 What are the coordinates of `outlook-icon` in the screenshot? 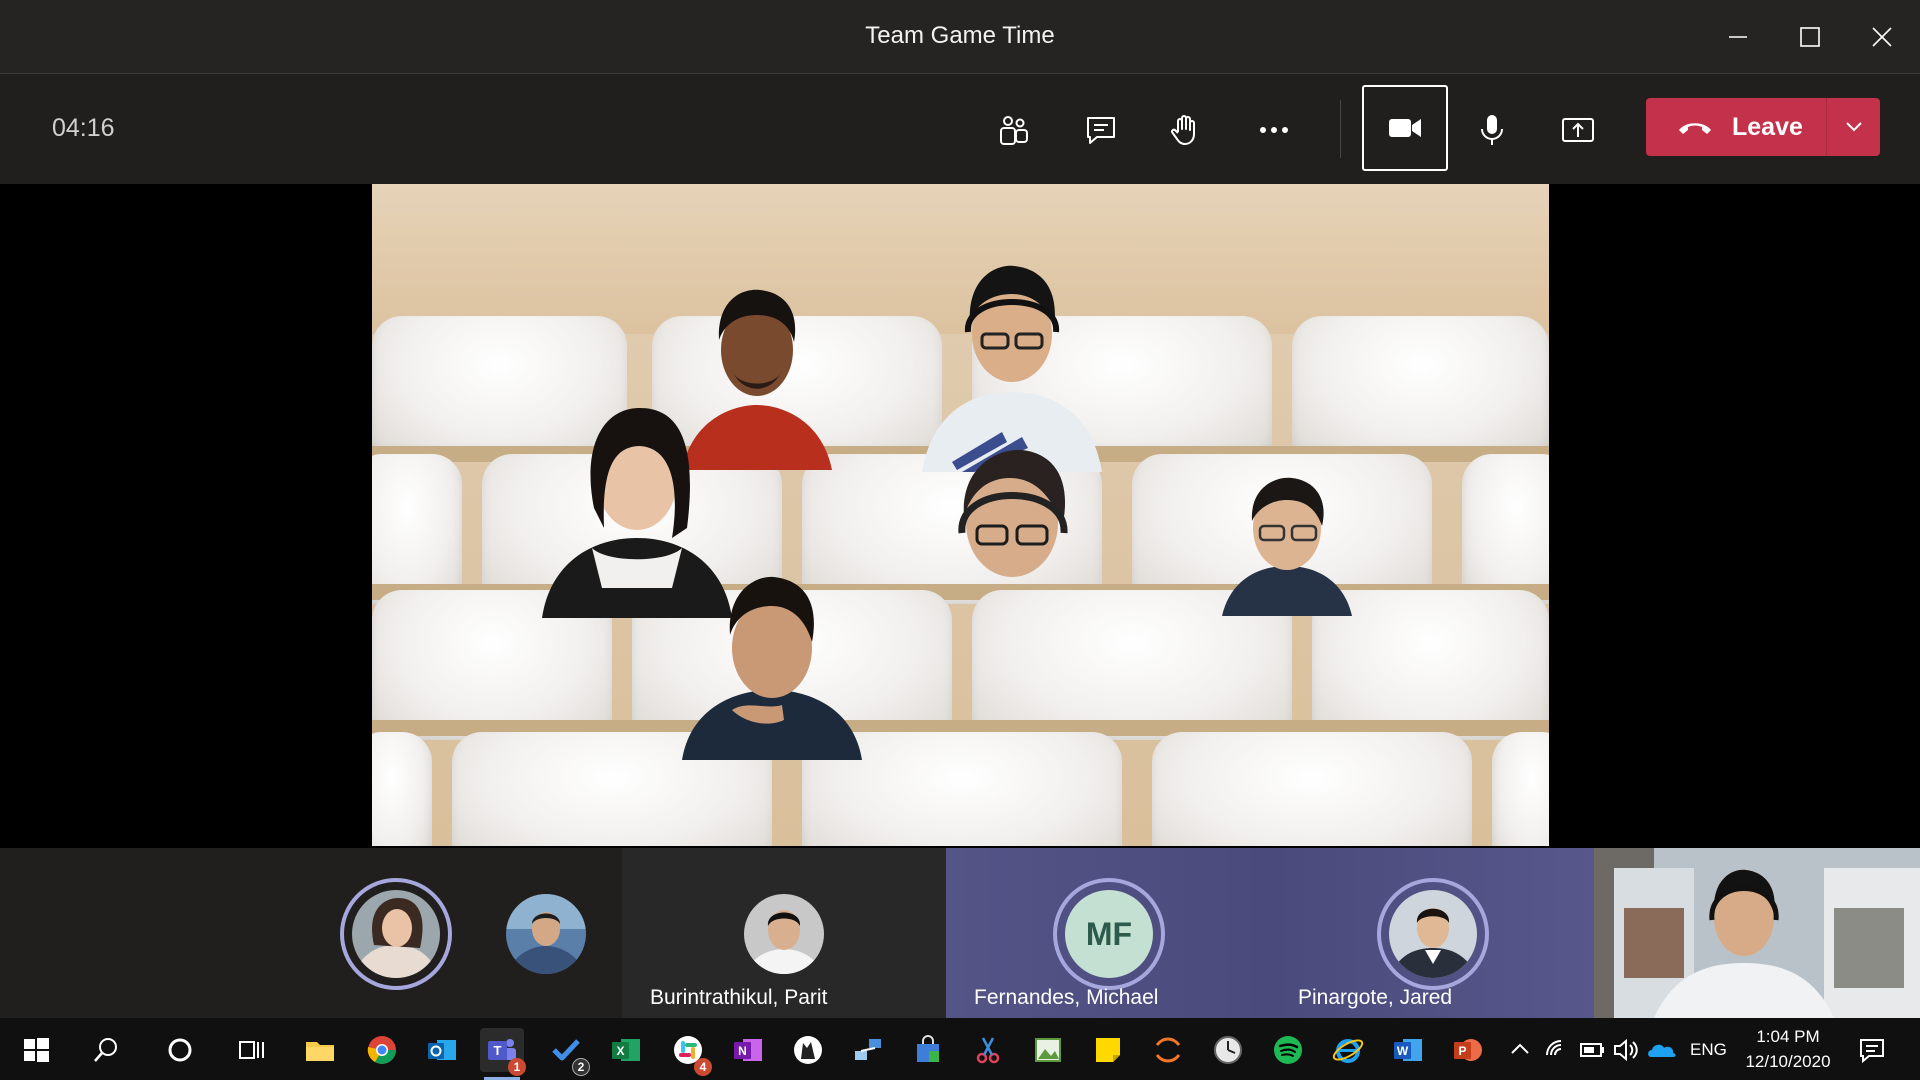 It's located at (442, 1050).